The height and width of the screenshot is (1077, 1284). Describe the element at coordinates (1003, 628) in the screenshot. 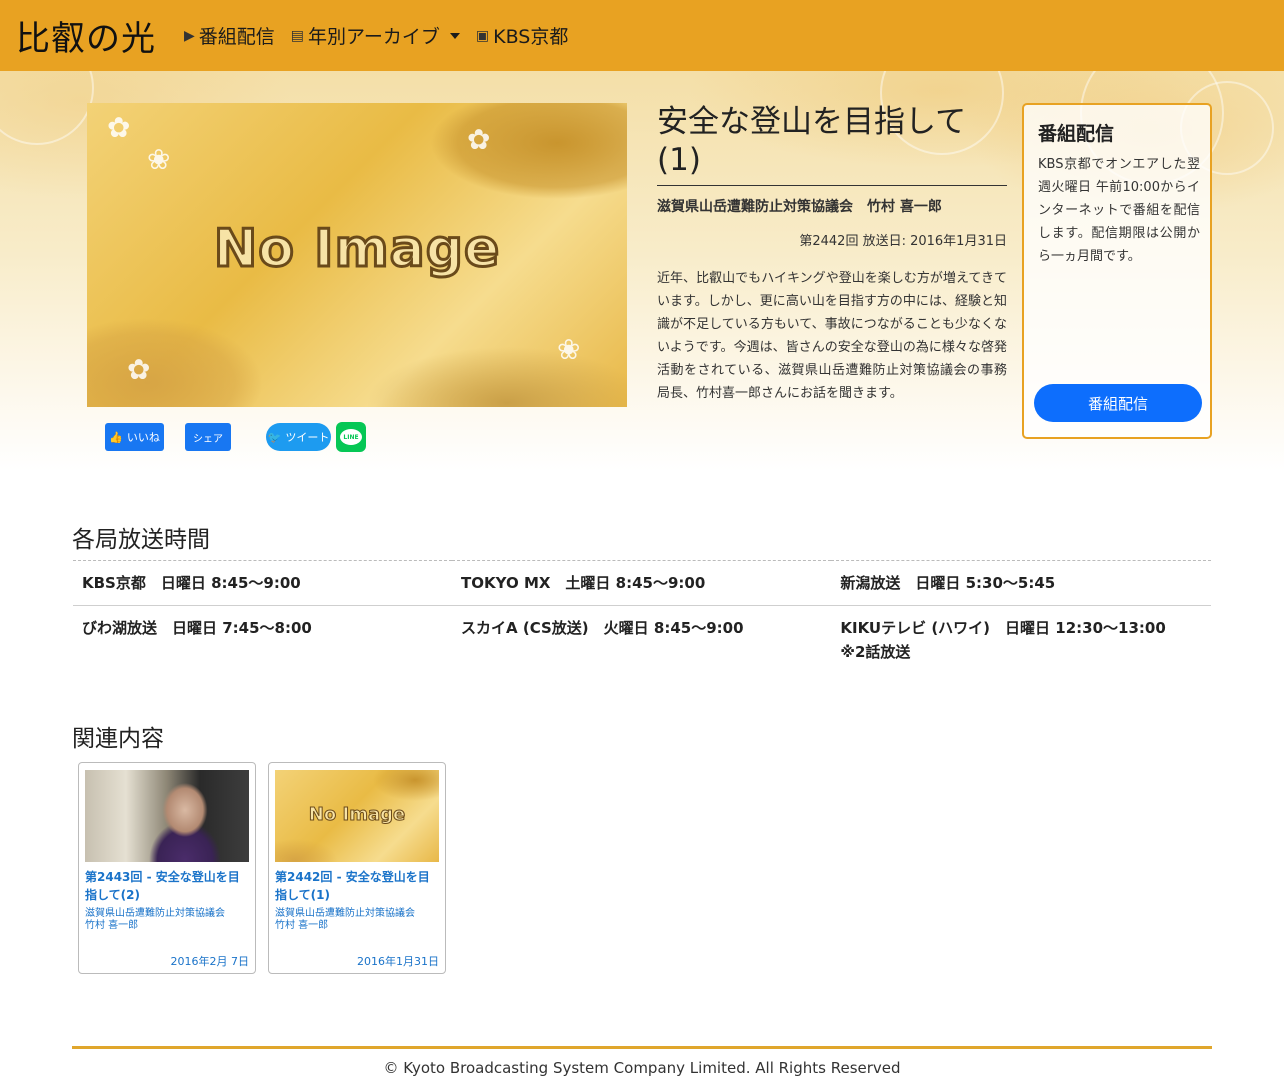

I see `schedule-cell-text: KIKUテレビ (ハワイ) 日曜日 12:30〜13:00` at that location.